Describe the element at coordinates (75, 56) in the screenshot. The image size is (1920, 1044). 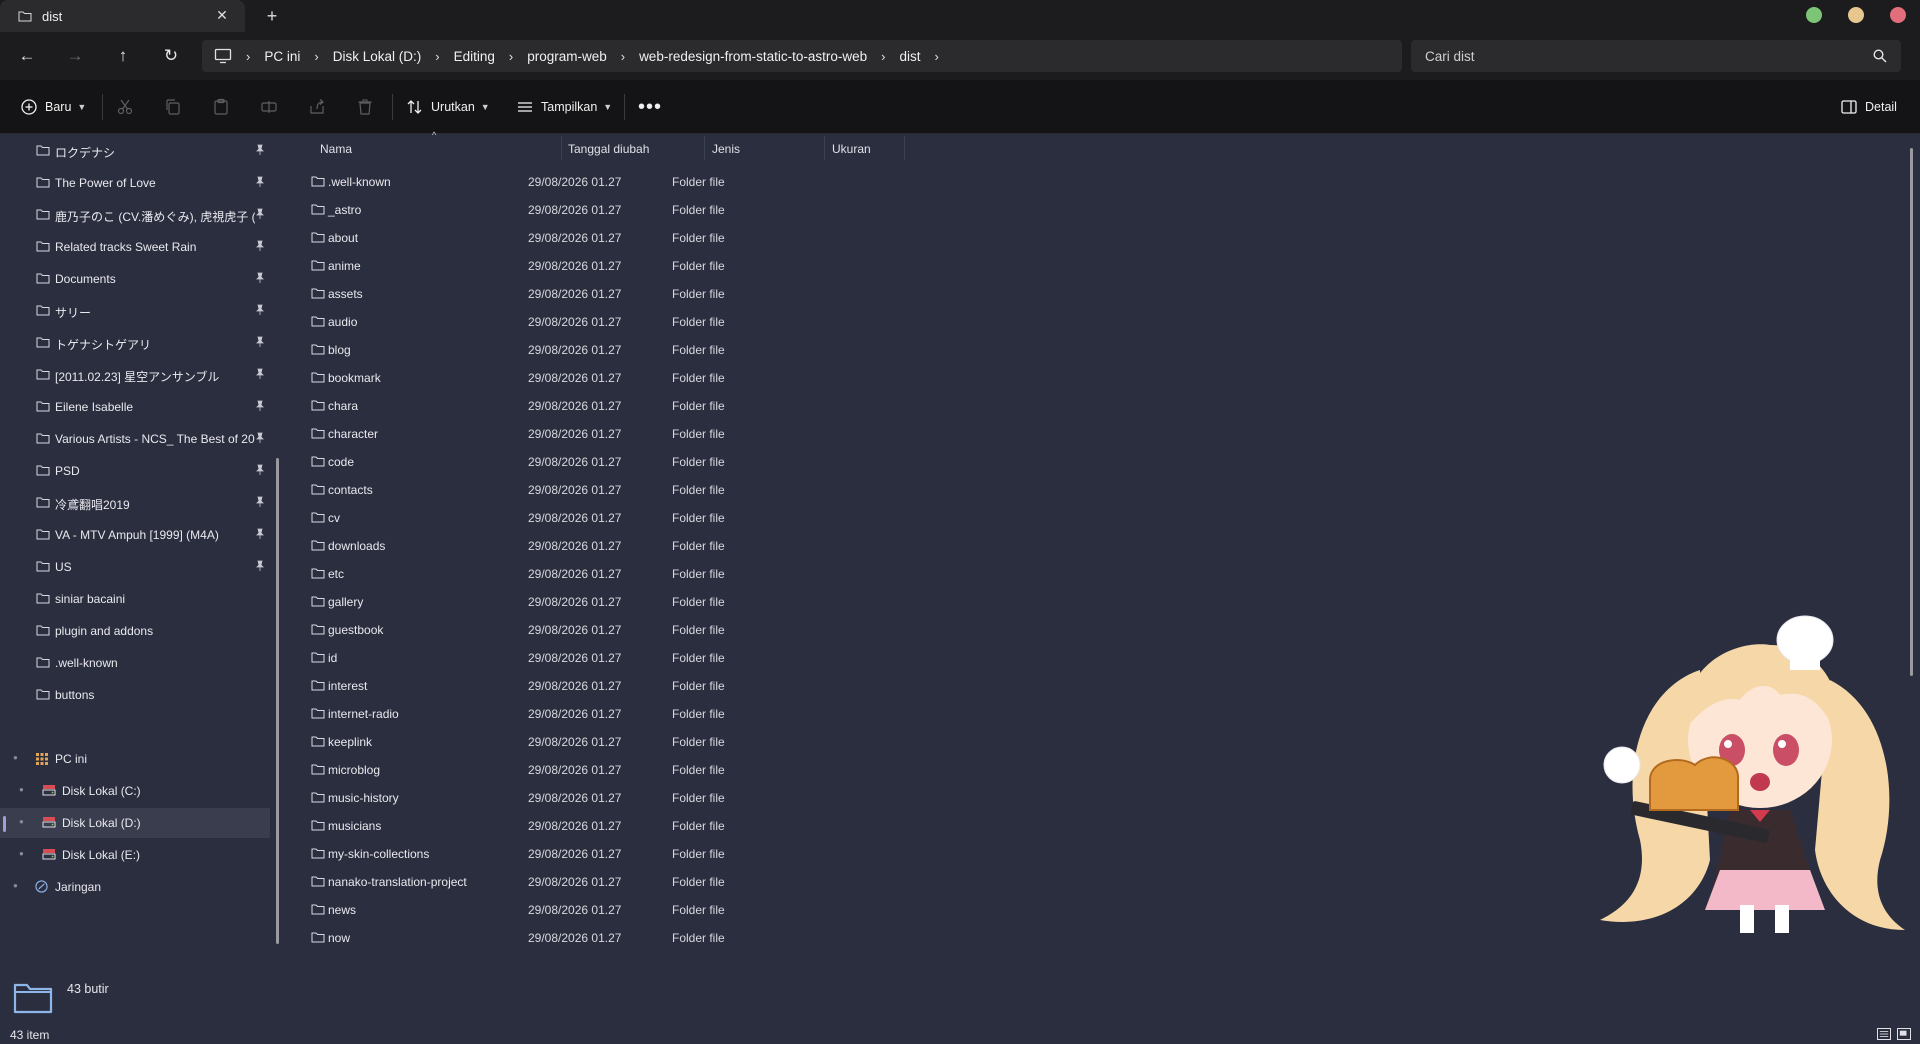
I see `forward-button: →` at that location.